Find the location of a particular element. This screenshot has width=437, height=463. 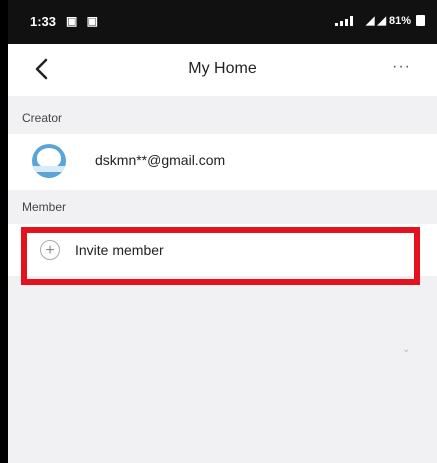

status-right: ◢ ◢ 81% is located at coordinates (379, 20).